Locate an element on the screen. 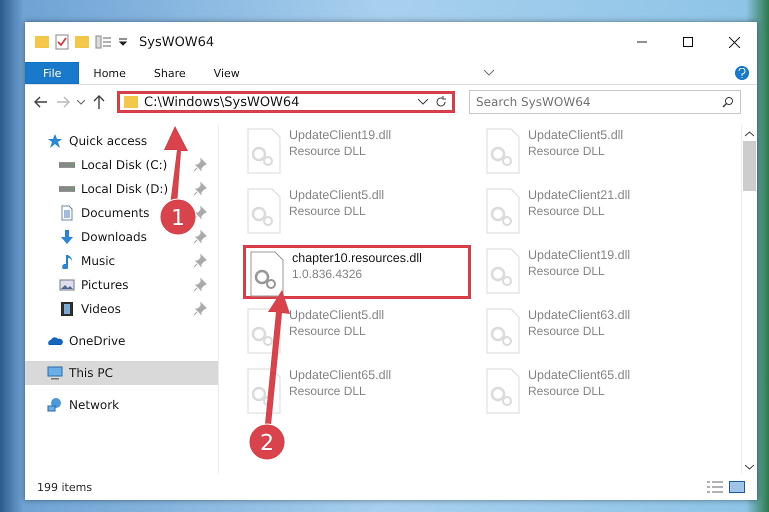 The height and width of the screenshot is (512, 769). nav-item: Downloads is located at coordinates (103, 237).